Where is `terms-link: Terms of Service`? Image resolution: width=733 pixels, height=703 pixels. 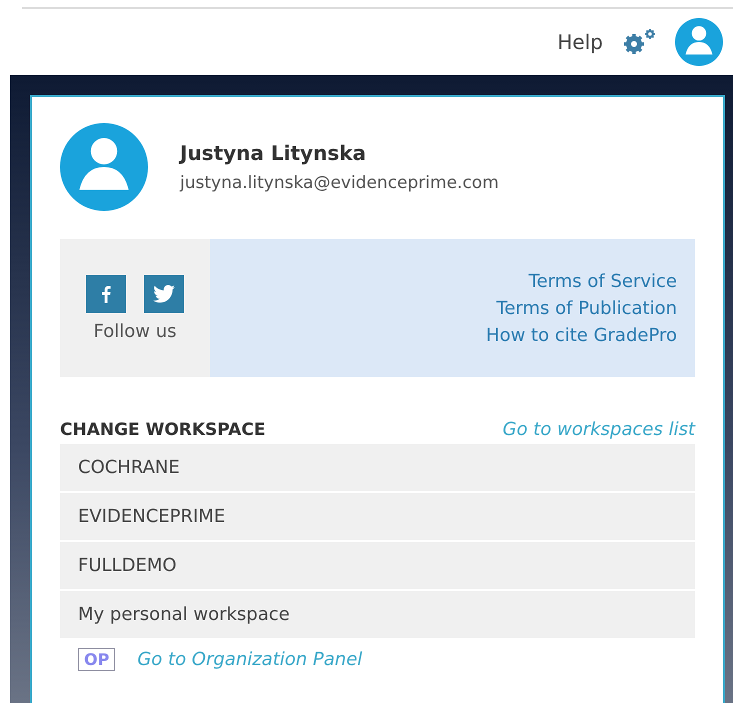 terms-link: Terms of Service is located at coordinates (602, 281).